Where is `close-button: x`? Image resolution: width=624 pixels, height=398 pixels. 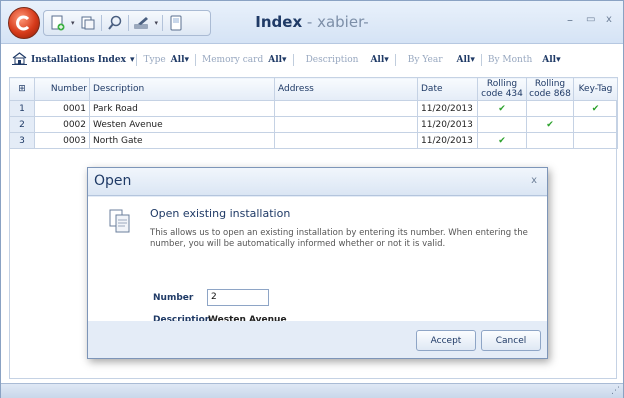
close-button: x is located at coordinates (609, 19).